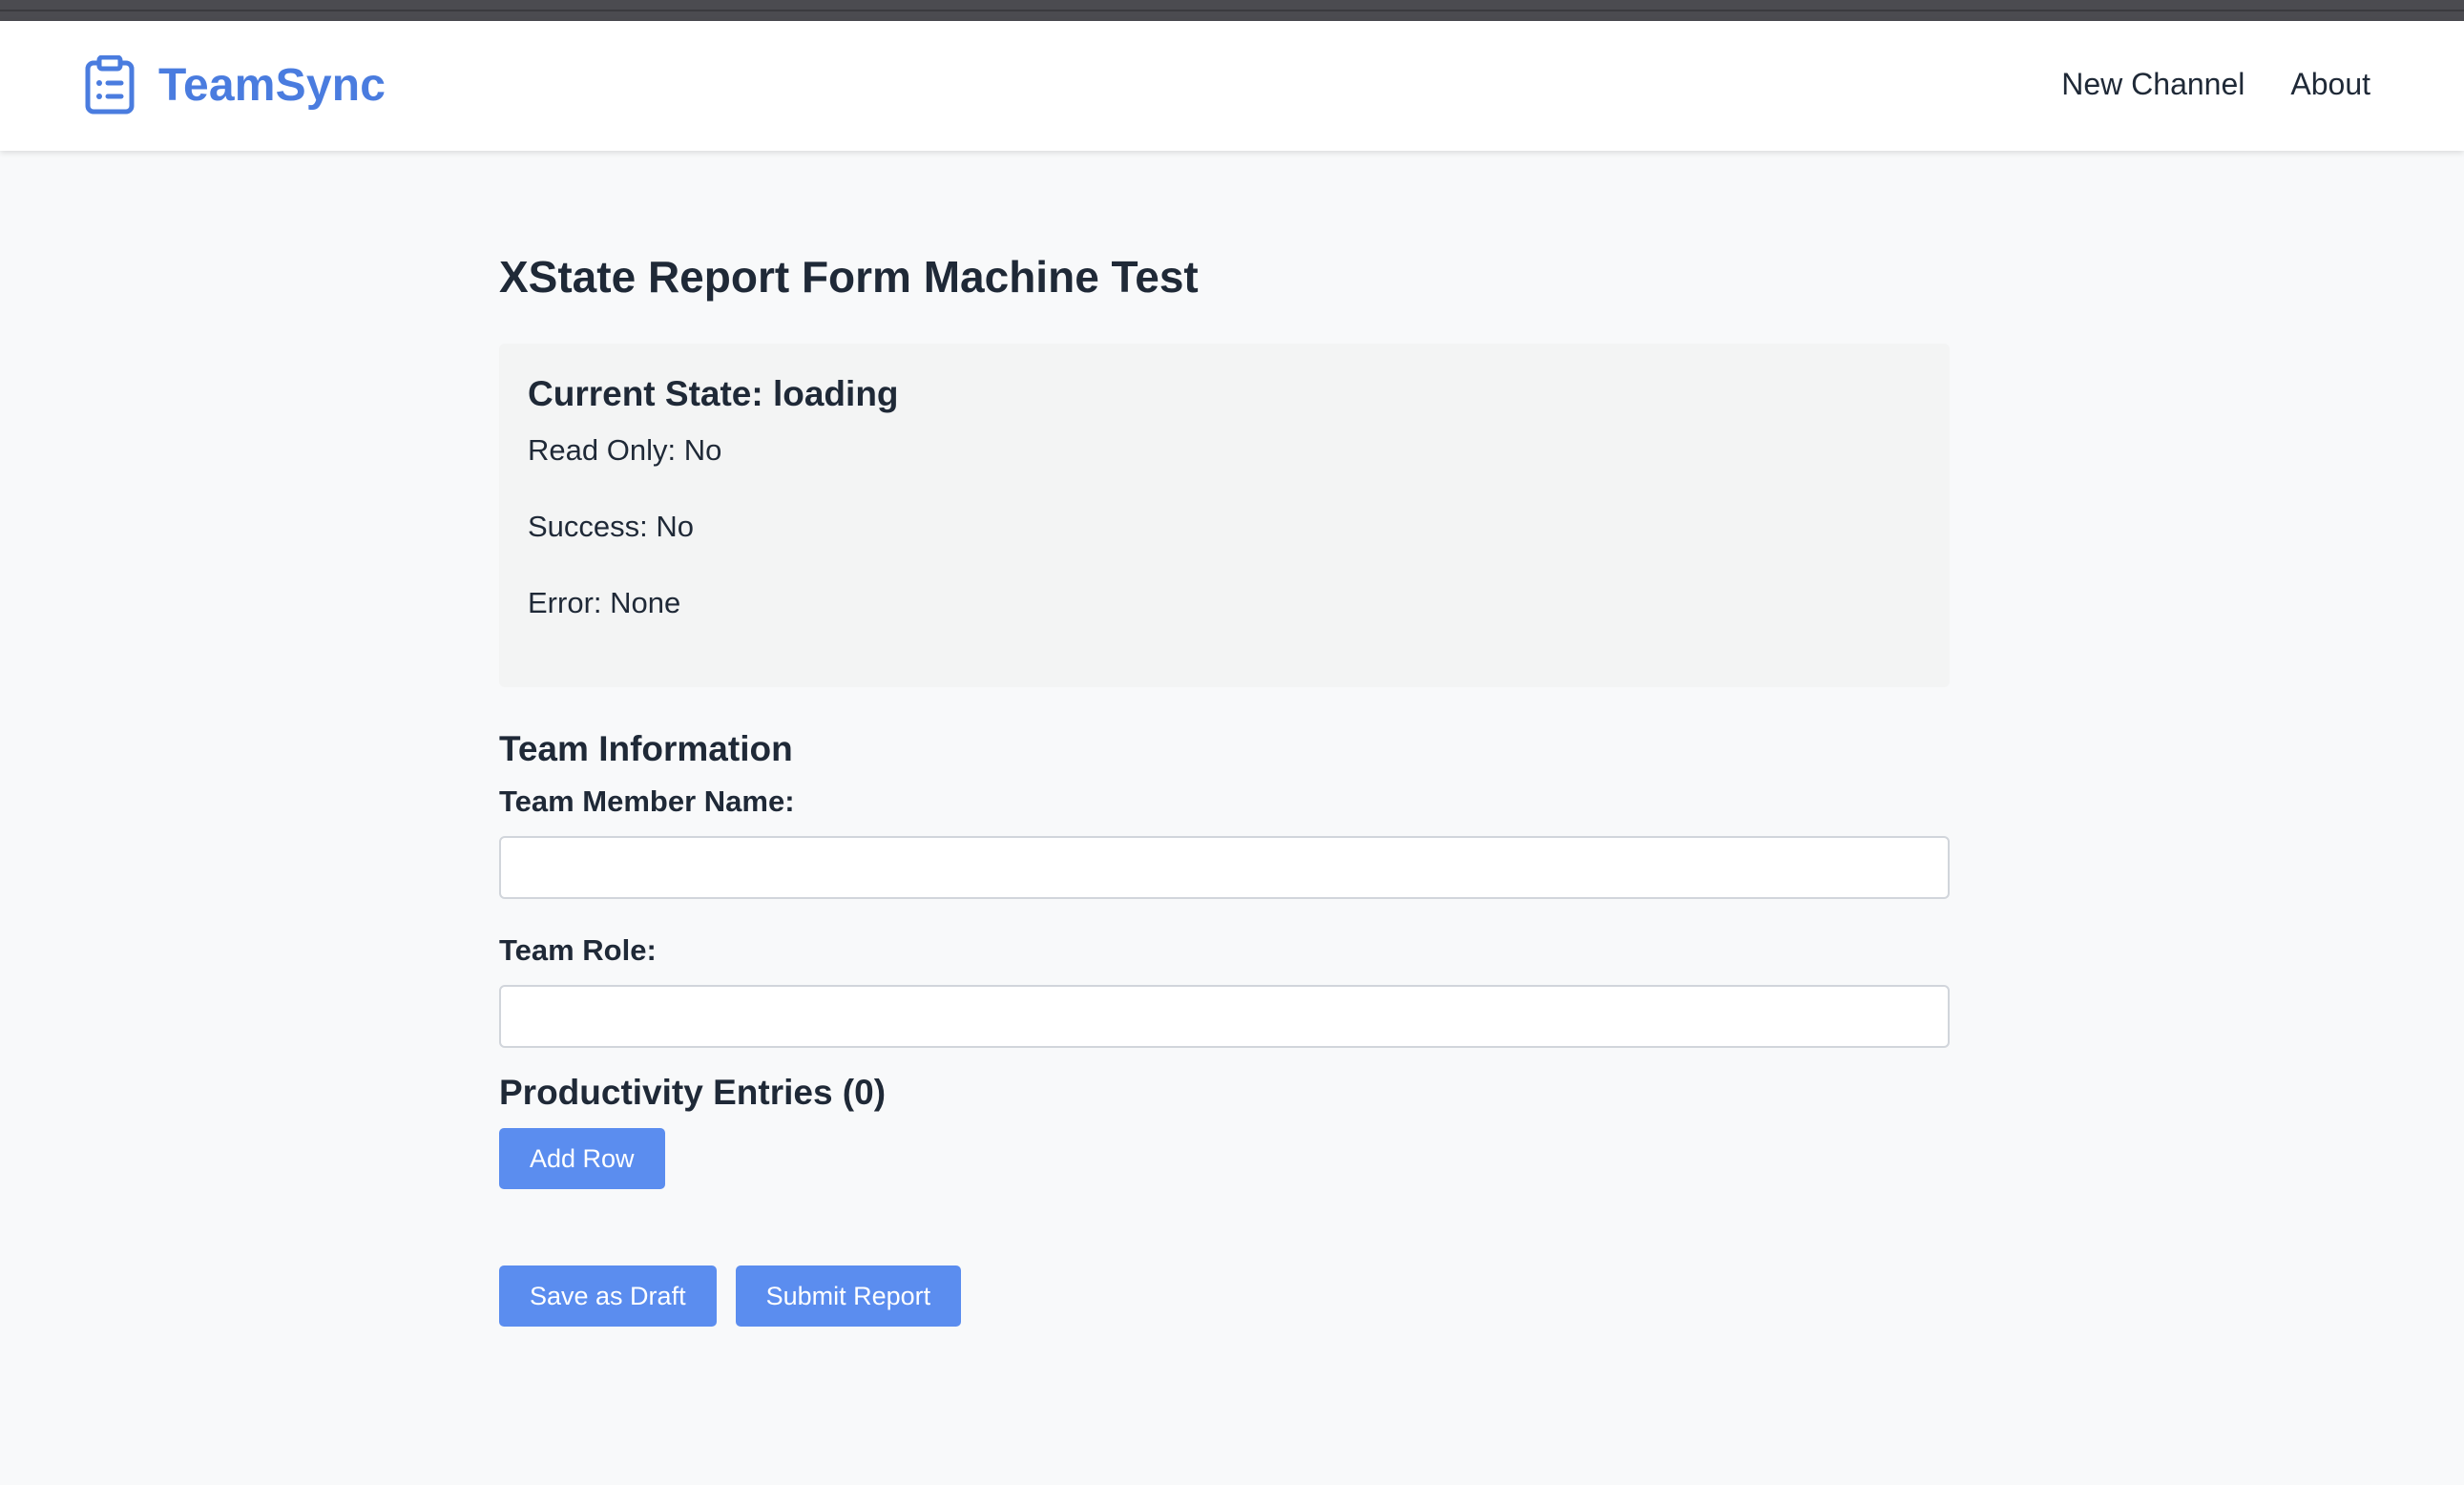 This screenshot has width=2464, height=1485. What do you see at coordinates (625, 450) in the screenshot?
I see `read-only-status: Read Only: No` at bounding box center [625, 450].